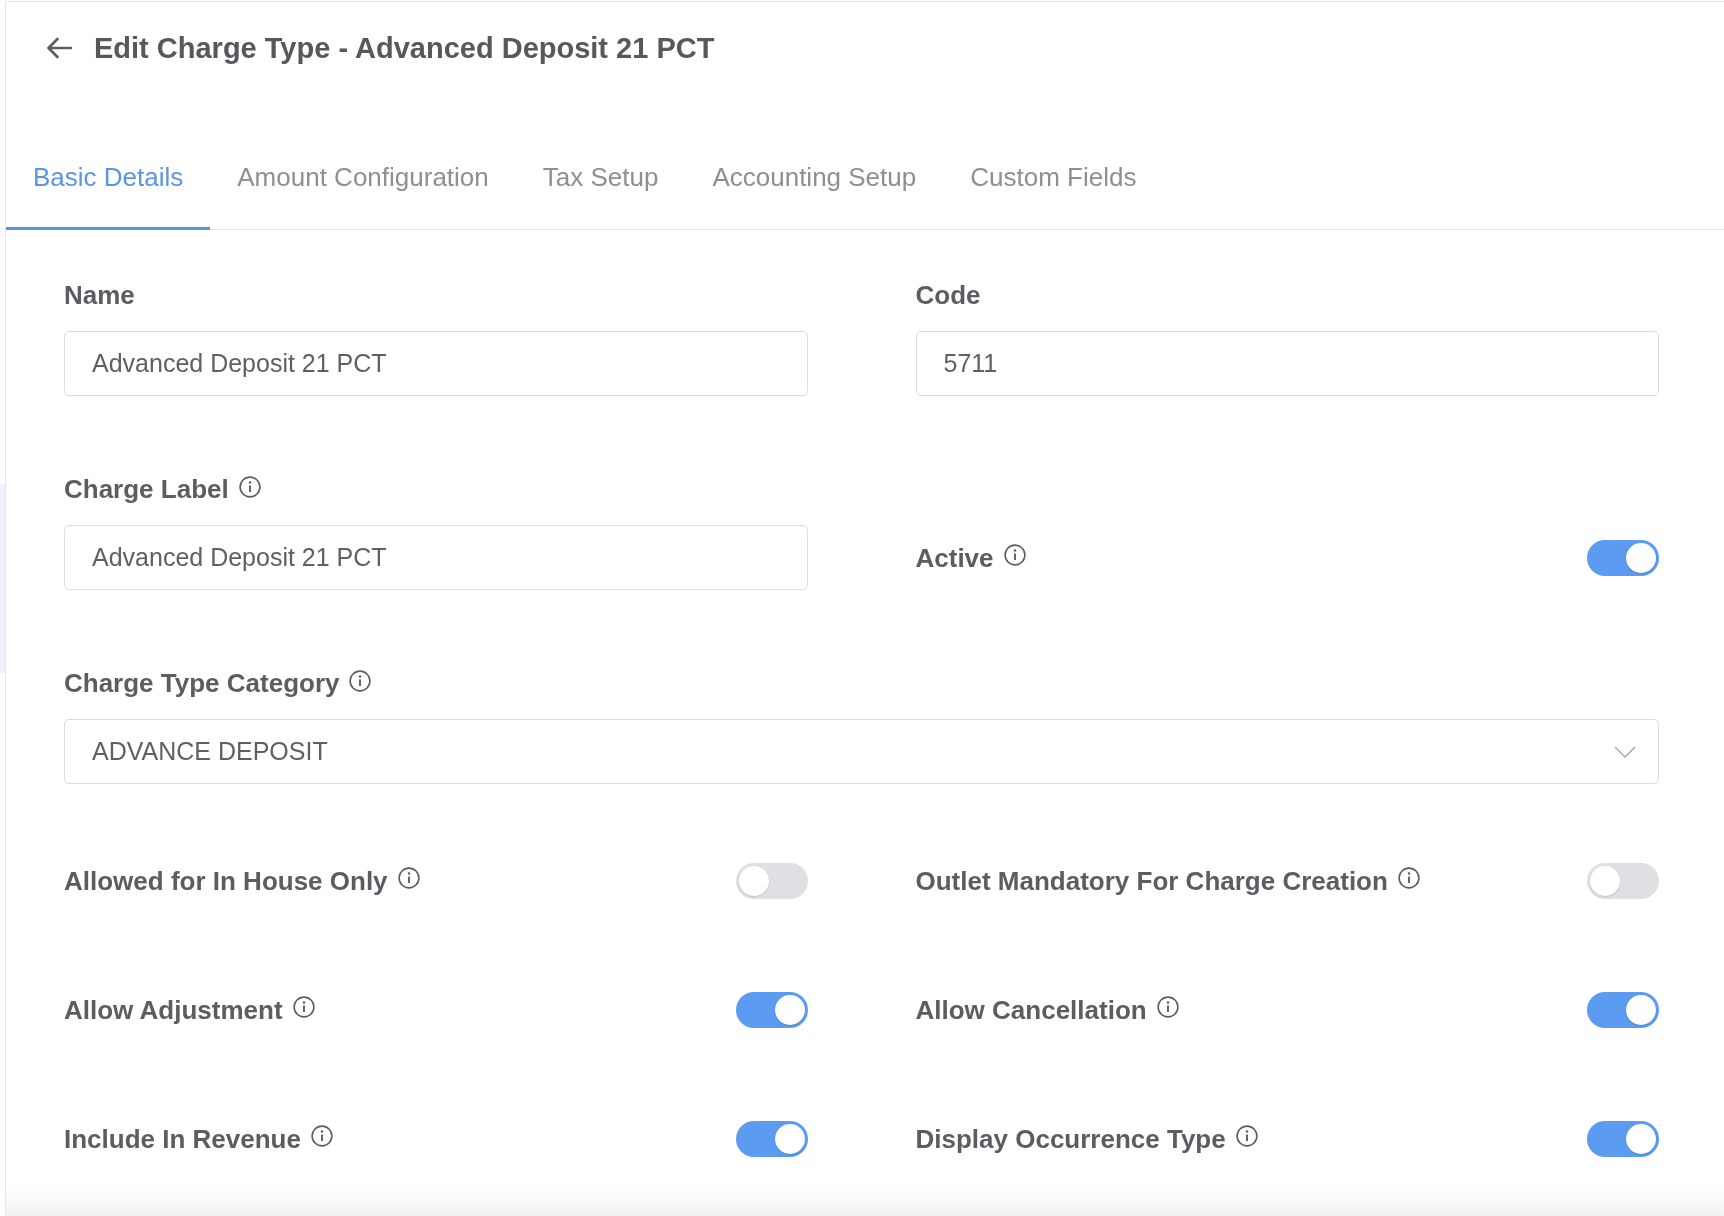 The image size is (1724, 1216). What do you see at coordinates (948, 295) in the screenshot?
I see `field-label: Code` at bounding box center [948, 295].